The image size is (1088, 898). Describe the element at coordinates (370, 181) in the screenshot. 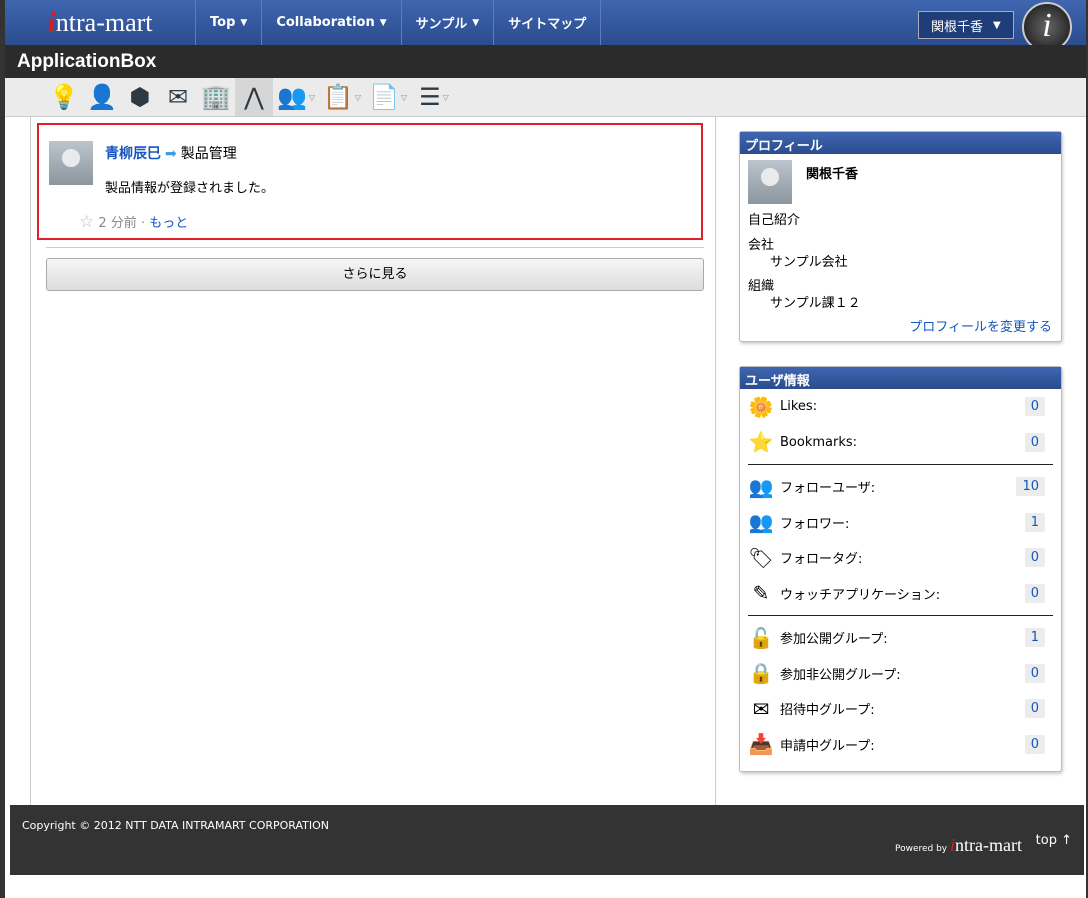

I see `timeline-post: 青柳辰巳 ➡ 製品管理 製品情報が登録されました。 ☆ 2 分前 · もっと` at that location.